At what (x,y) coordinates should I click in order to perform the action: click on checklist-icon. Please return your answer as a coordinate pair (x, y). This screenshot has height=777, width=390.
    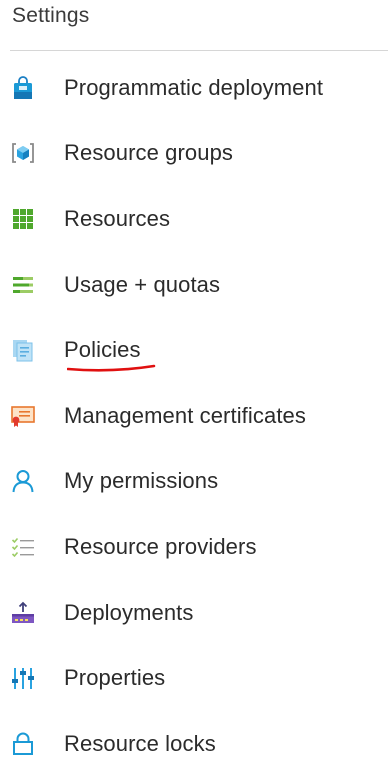
    Looking at the image, I should click on (23, 547).